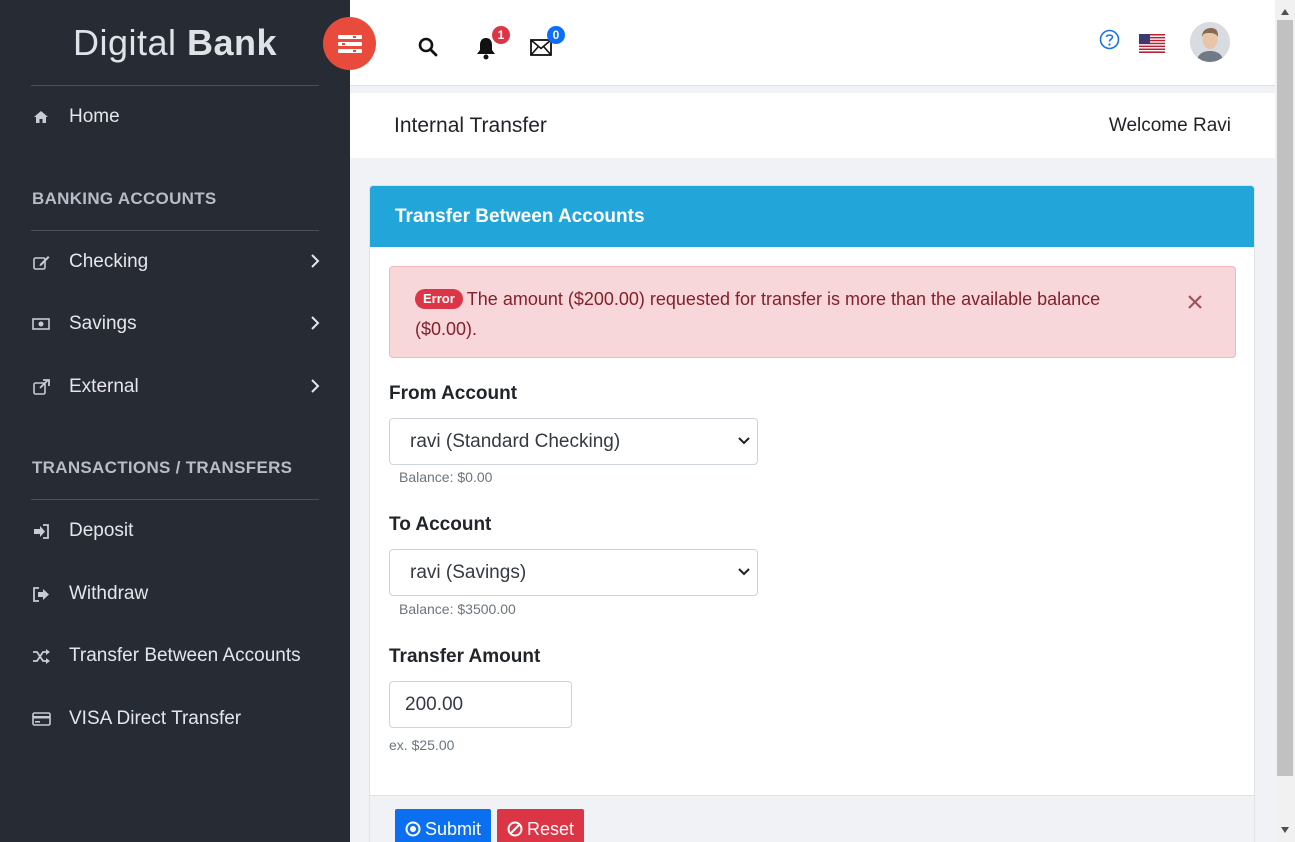  Describe the element at coordinates (515, 829) in the screenshot. I see `ban-icon` at that location.